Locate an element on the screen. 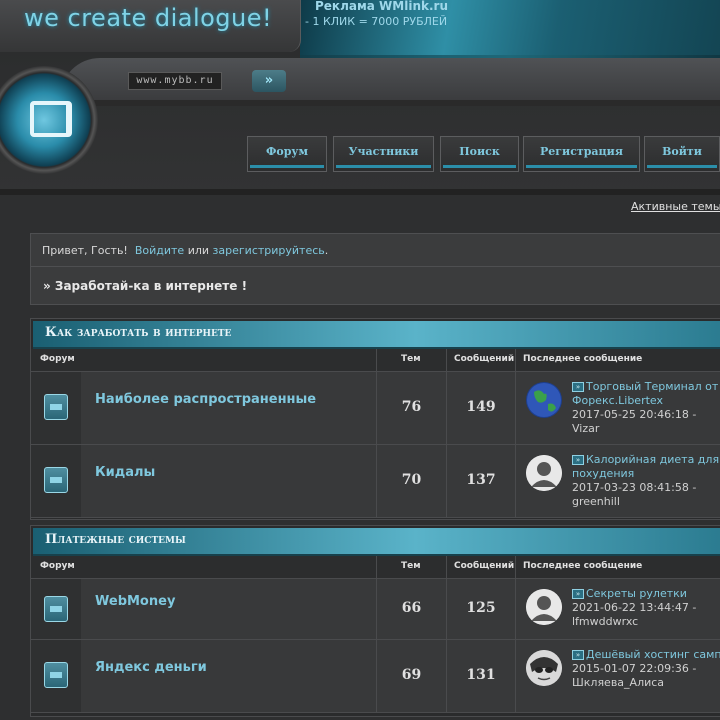 The image size is (720, 720). register-link: зарегистрируйтесь is located at coordinates (269, 250).